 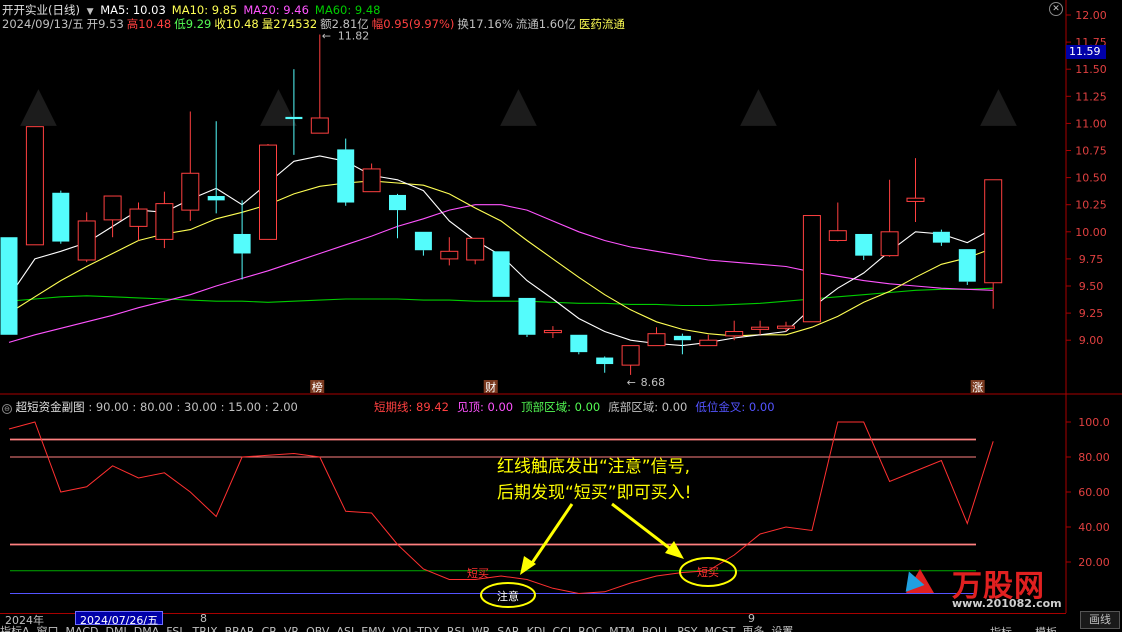 What do you see at coordinates (411, 407) in the screenshot?
I see `sub-legend-item: 短期线: 89.42` at bounding box center [411, 407].